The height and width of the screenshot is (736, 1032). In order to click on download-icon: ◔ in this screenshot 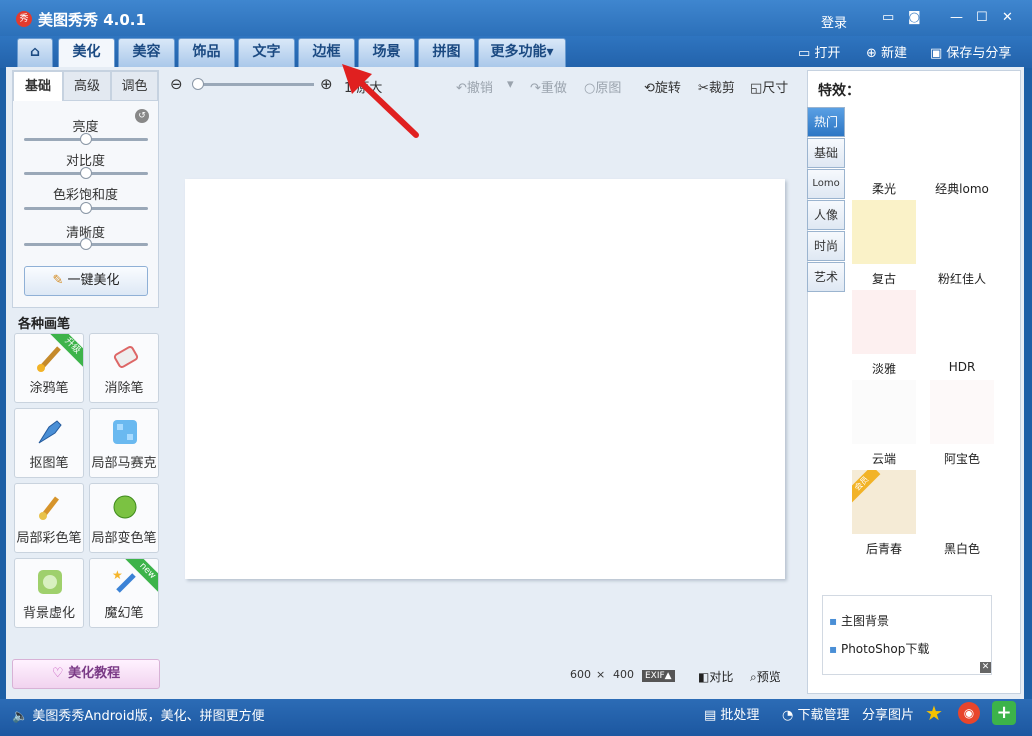, I will do `click(790, 715)`.